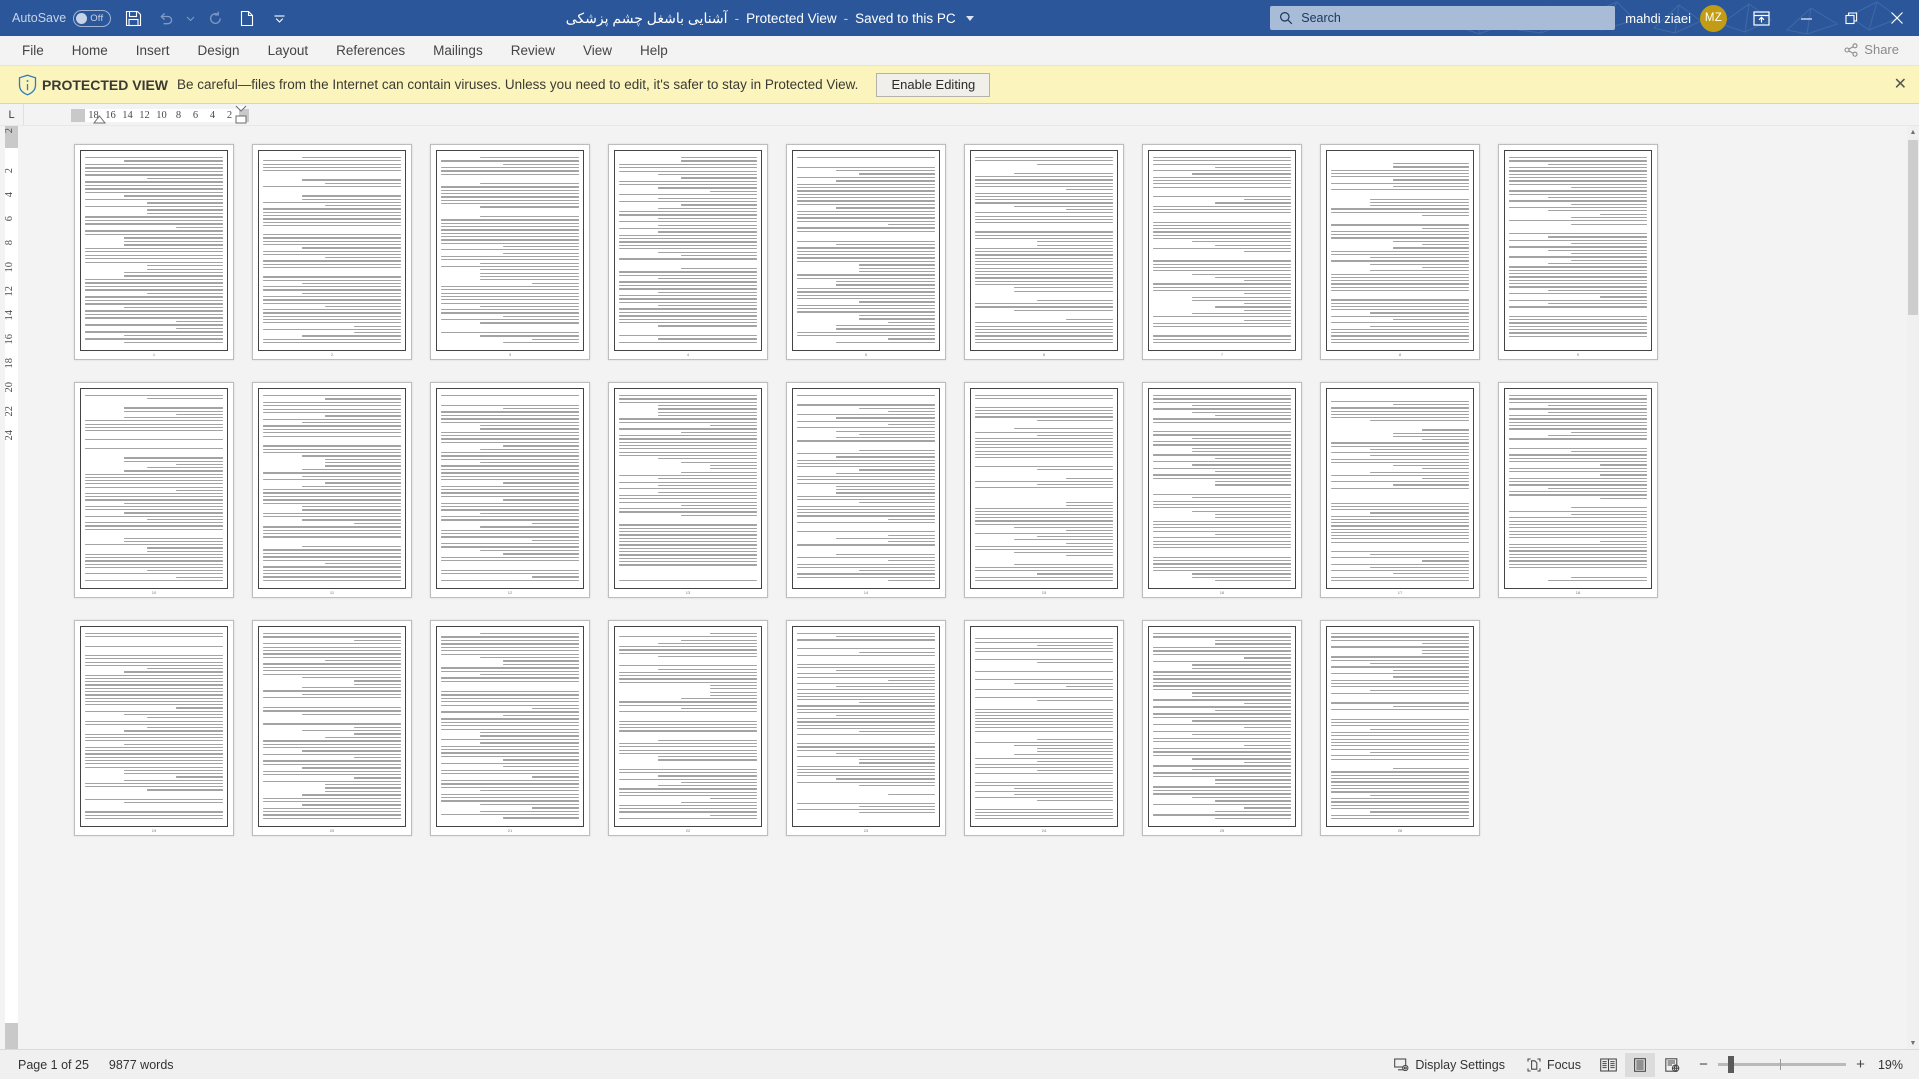 The width and height of the screenshot is (1919, 1079). I want to click on redo-icon, so click(215, 18).